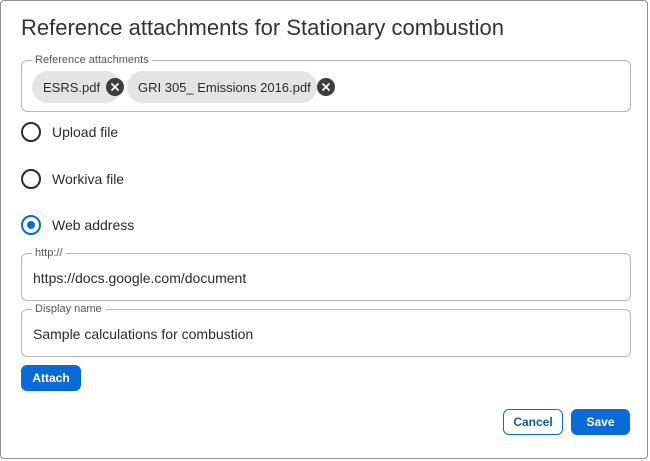 Image resolution: width=650 pixels, height=461 pixels. I want to click on attach-button: Attach, so click(51, 378).